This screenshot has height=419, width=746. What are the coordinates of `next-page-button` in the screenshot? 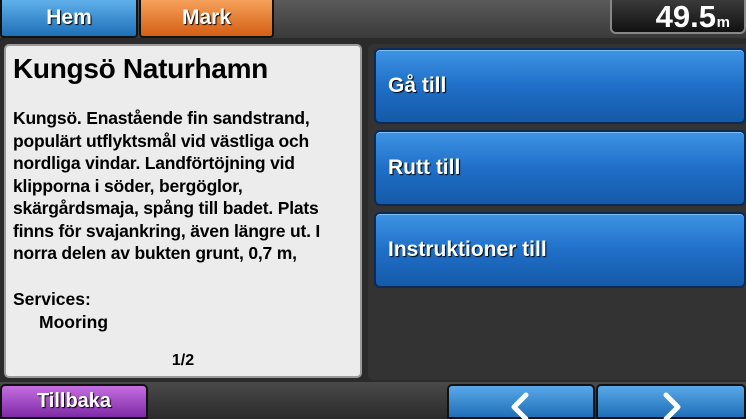 It's located at (671, 401).